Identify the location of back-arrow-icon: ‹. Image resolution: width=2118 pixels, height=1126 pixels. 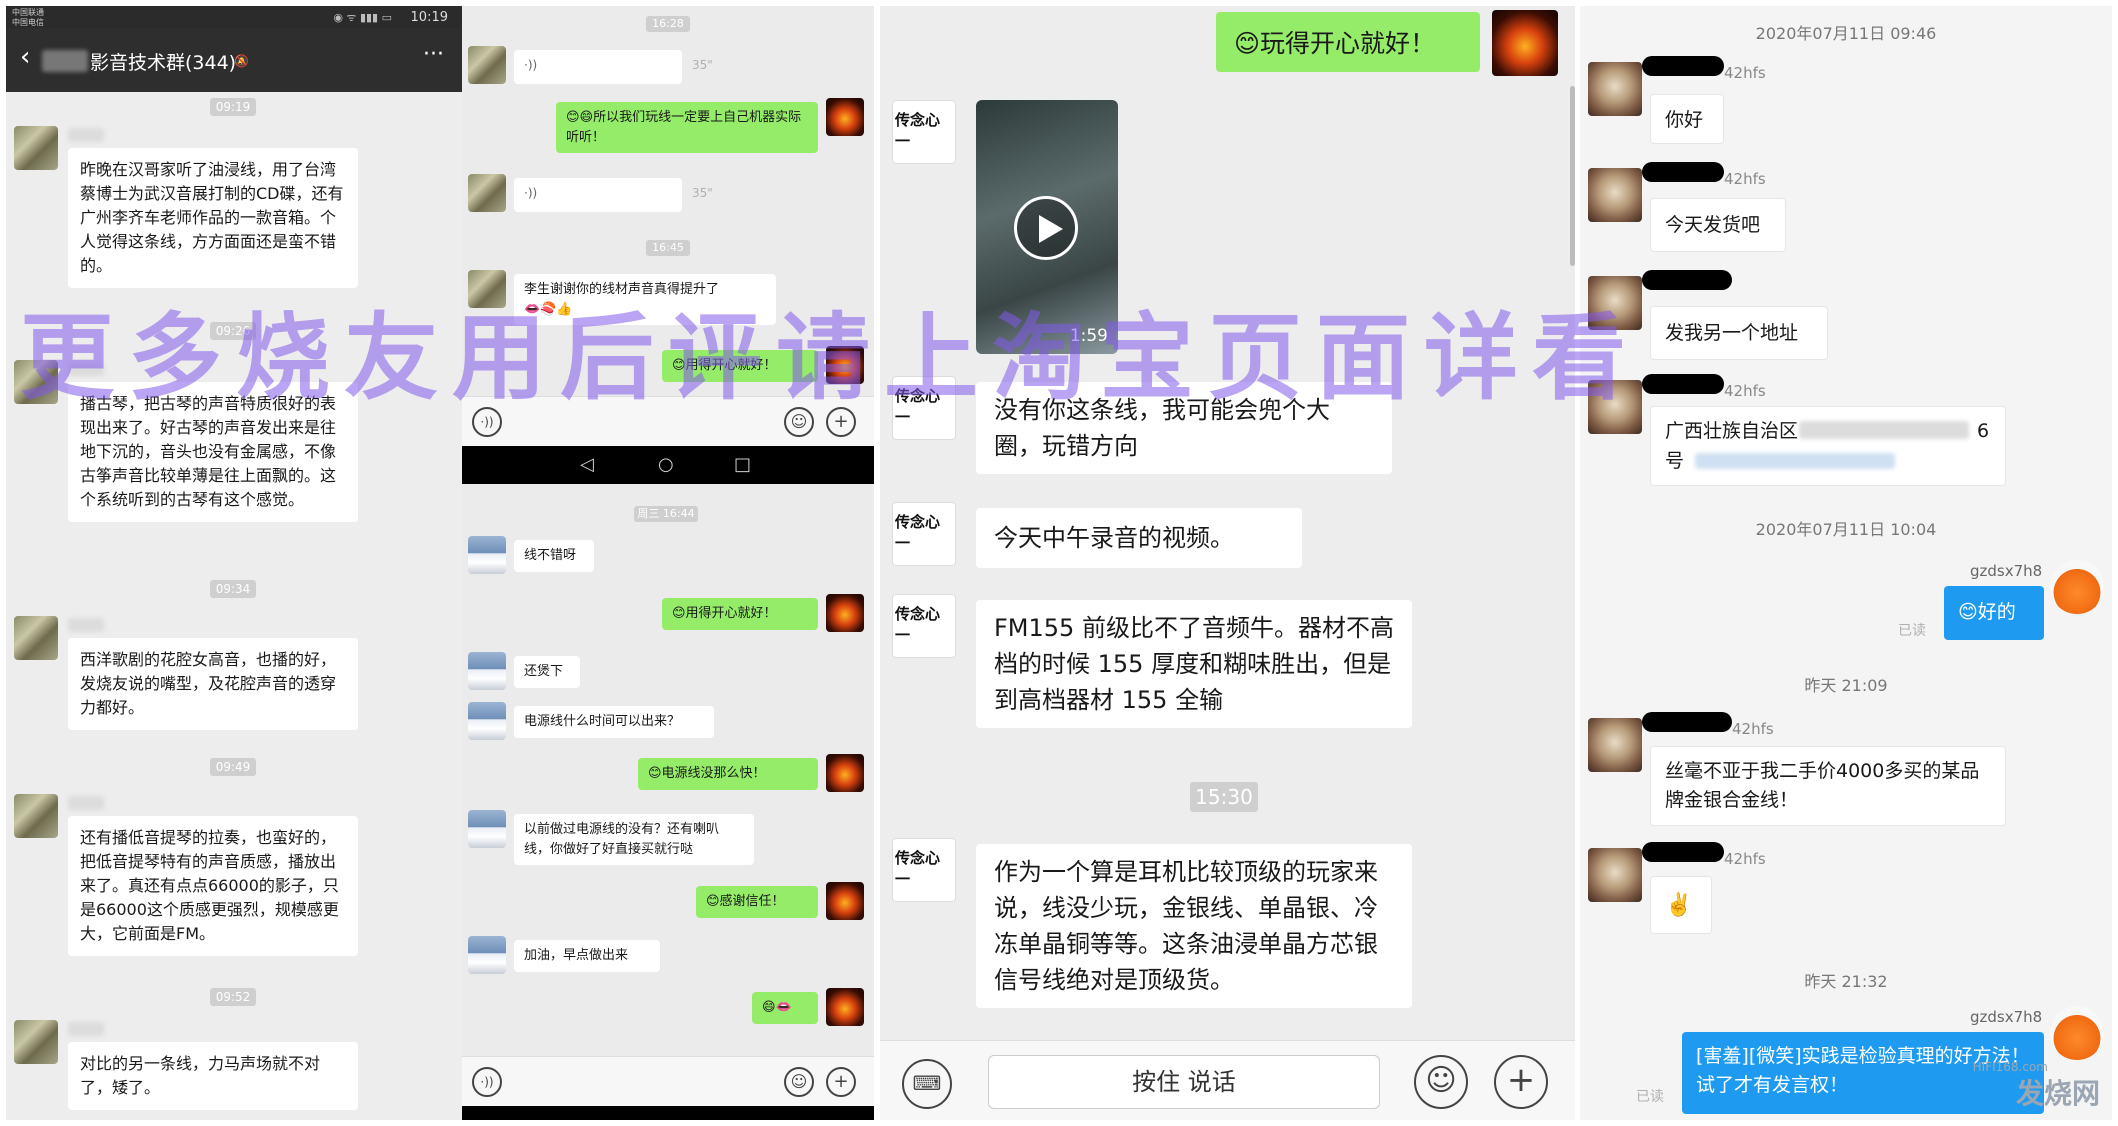
(25, 57).